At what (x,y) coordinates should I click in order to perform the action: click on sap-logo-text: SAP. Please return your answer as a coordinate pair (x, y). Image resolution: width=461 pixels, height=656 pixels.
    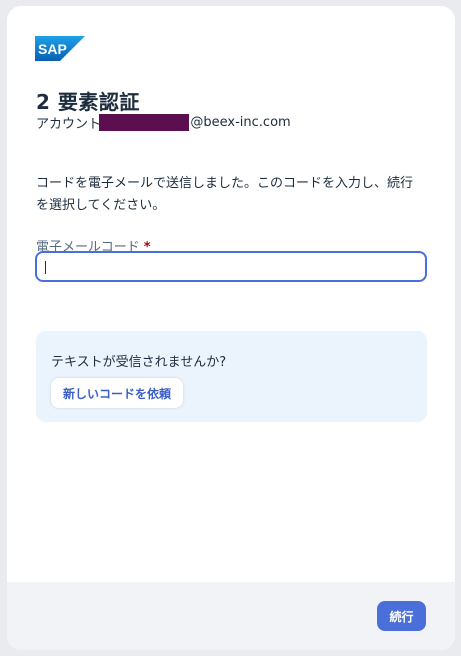
    Looking at the image, I should click on (52, 49).